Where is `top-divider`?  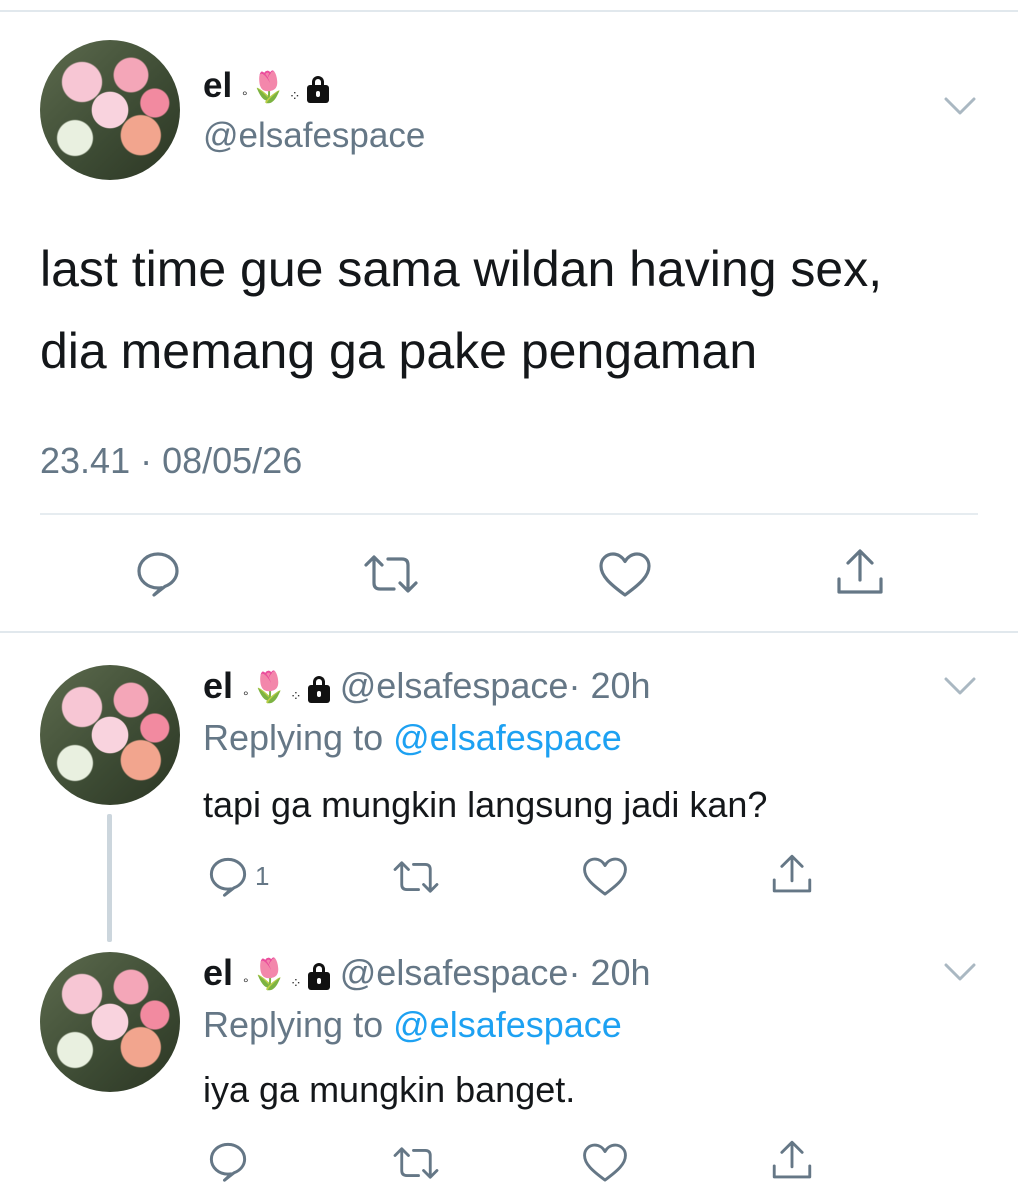
top-divider is located at coordinates (509, 11).